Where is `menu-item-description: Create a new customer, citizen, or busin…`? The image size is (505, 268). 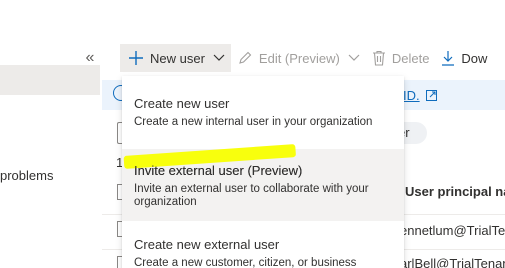 menu-item-description: Create a new customer, citizen, or busin… is located at coordinates (245, 262).